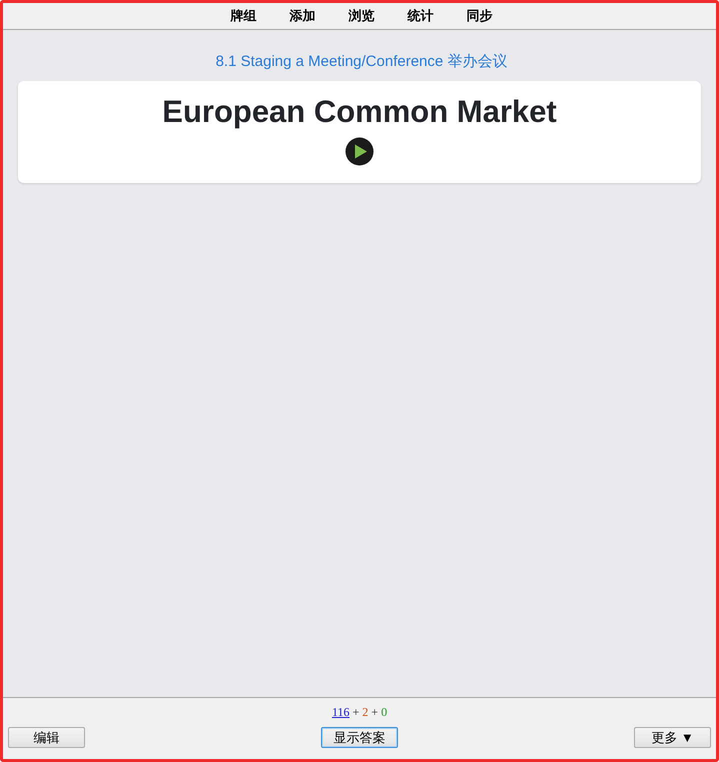  Describe the element at coordinates (243, 16) in the screenshot. I see `menu-link: 牌组` at that location.